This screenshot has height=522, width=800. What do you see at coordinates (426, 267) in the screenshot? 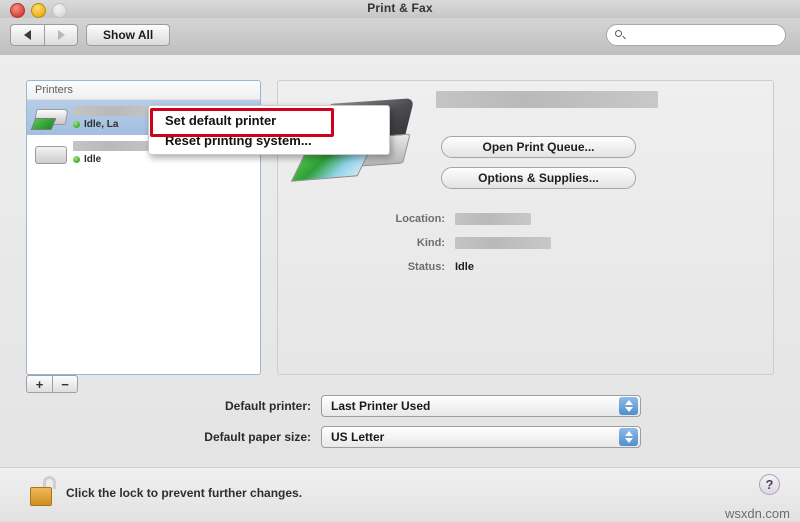
I see `info-label: Status:` at bounding box center [426, 267].